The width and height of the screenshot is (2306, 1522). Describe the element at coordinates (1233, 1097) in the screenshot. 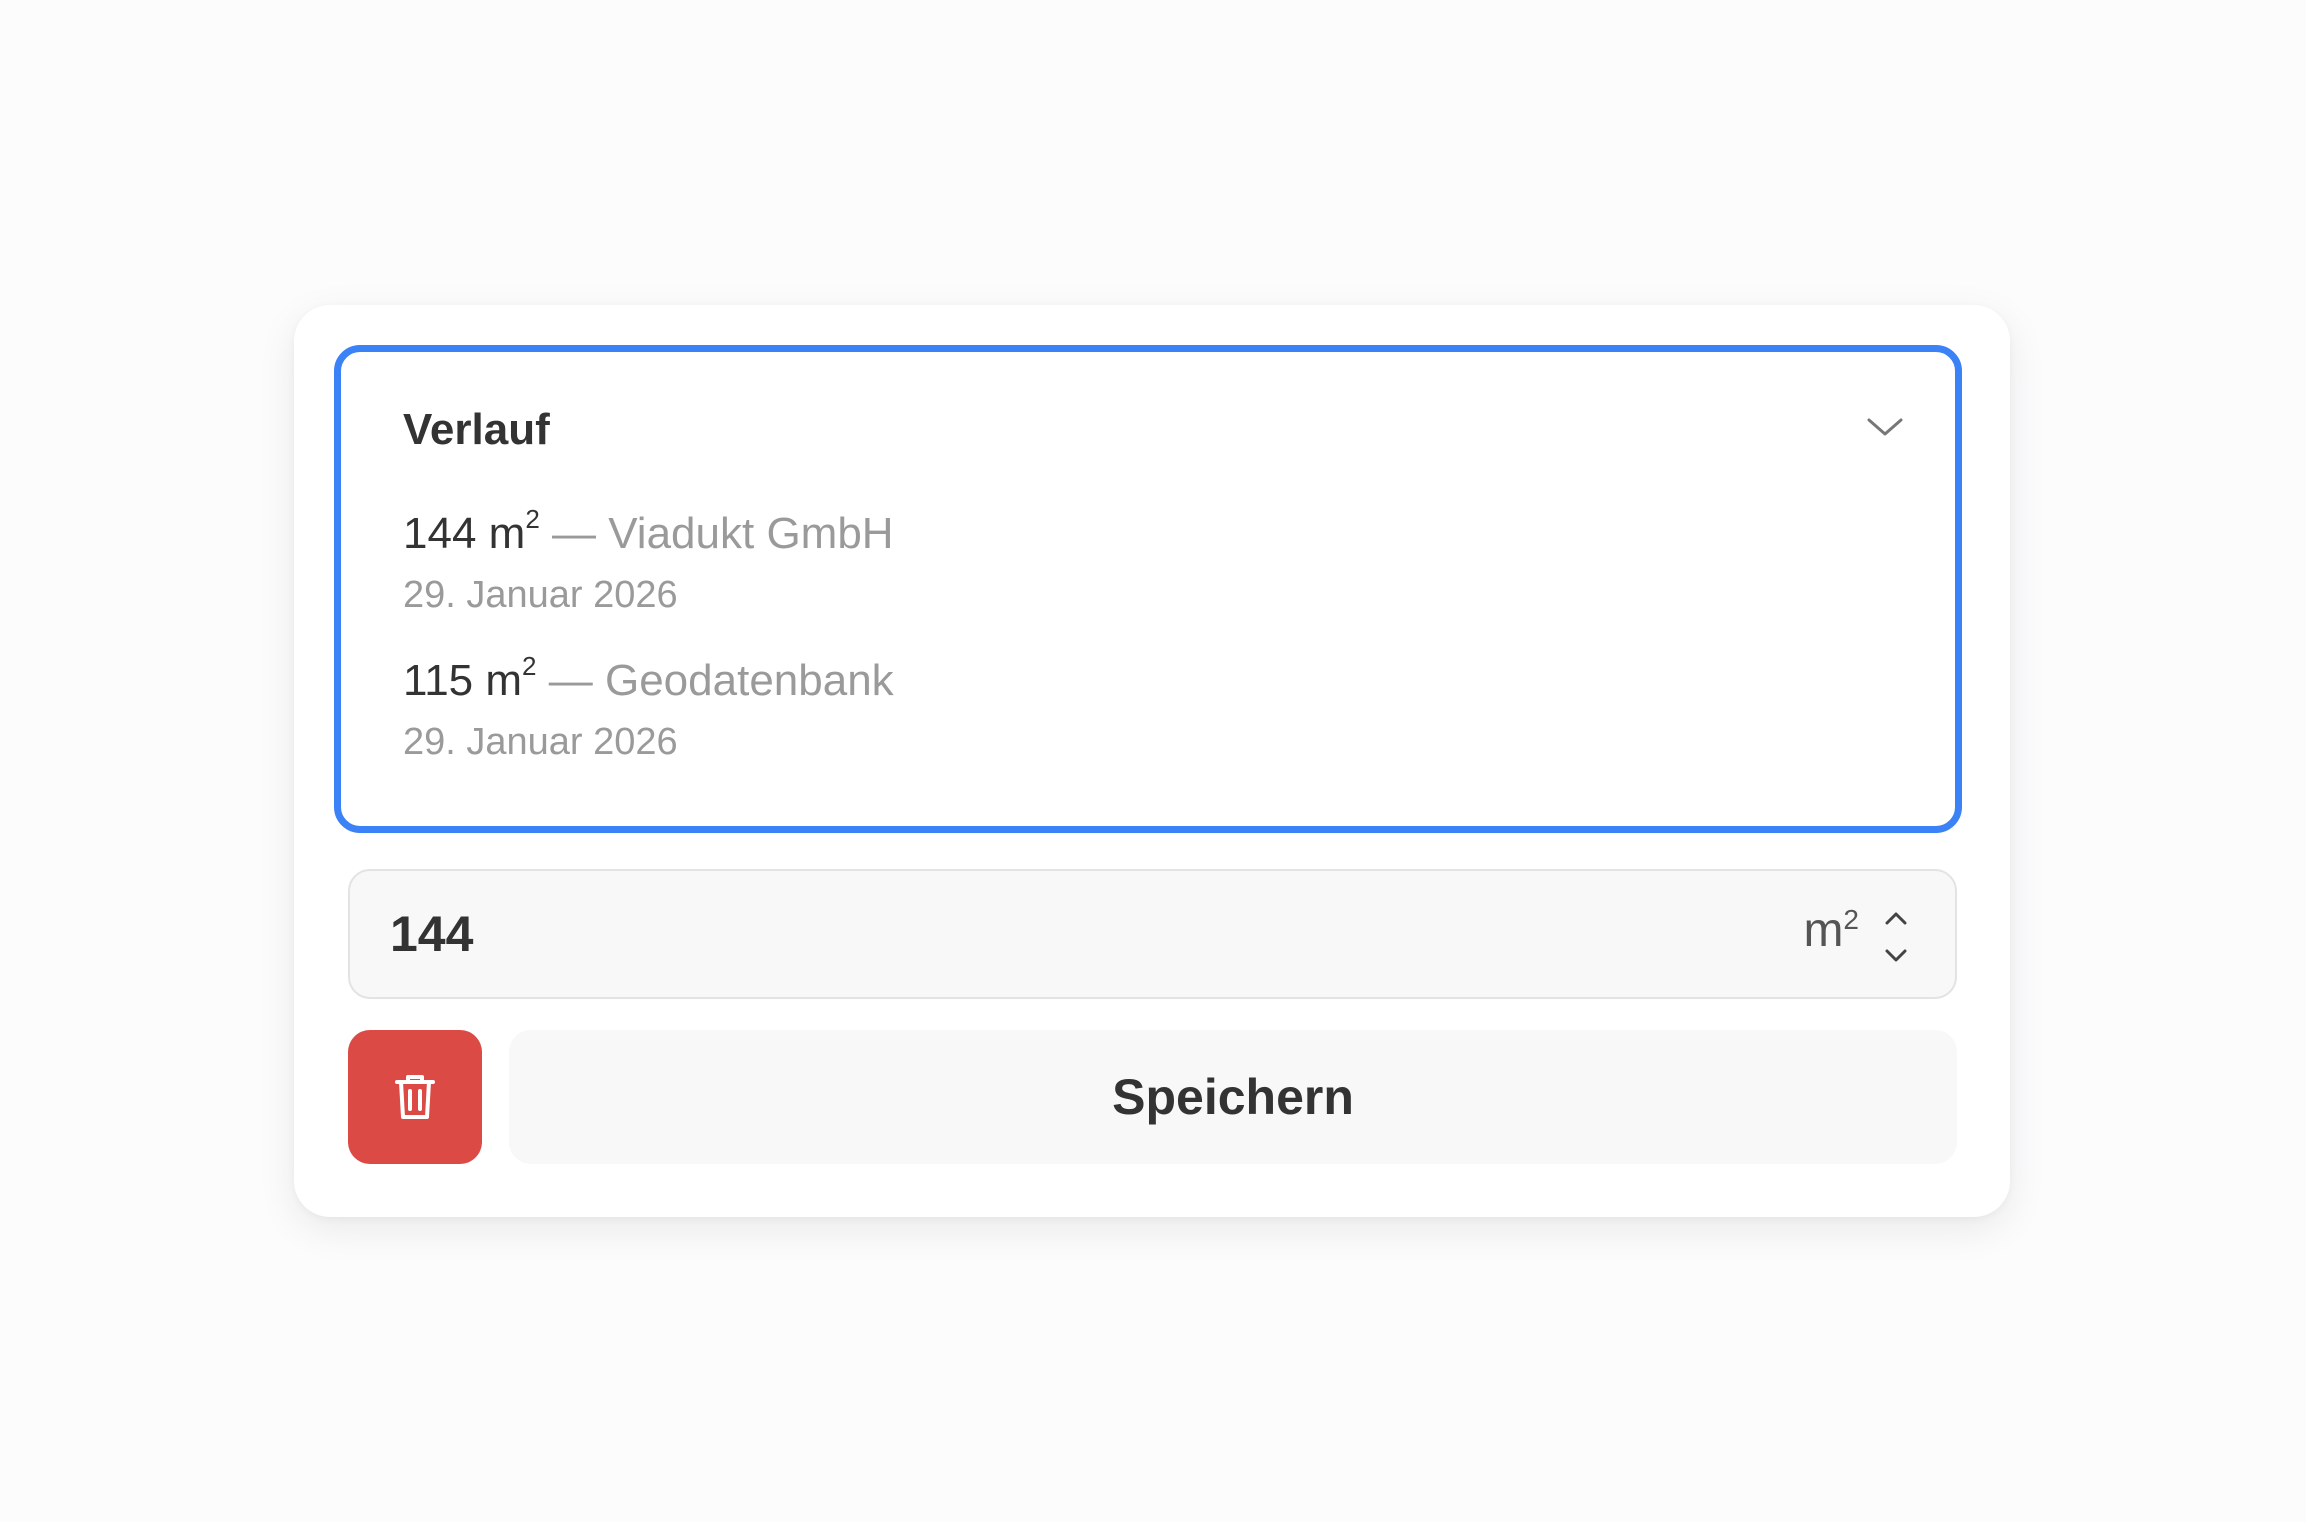

I see `save-button: Speichern` at that location.